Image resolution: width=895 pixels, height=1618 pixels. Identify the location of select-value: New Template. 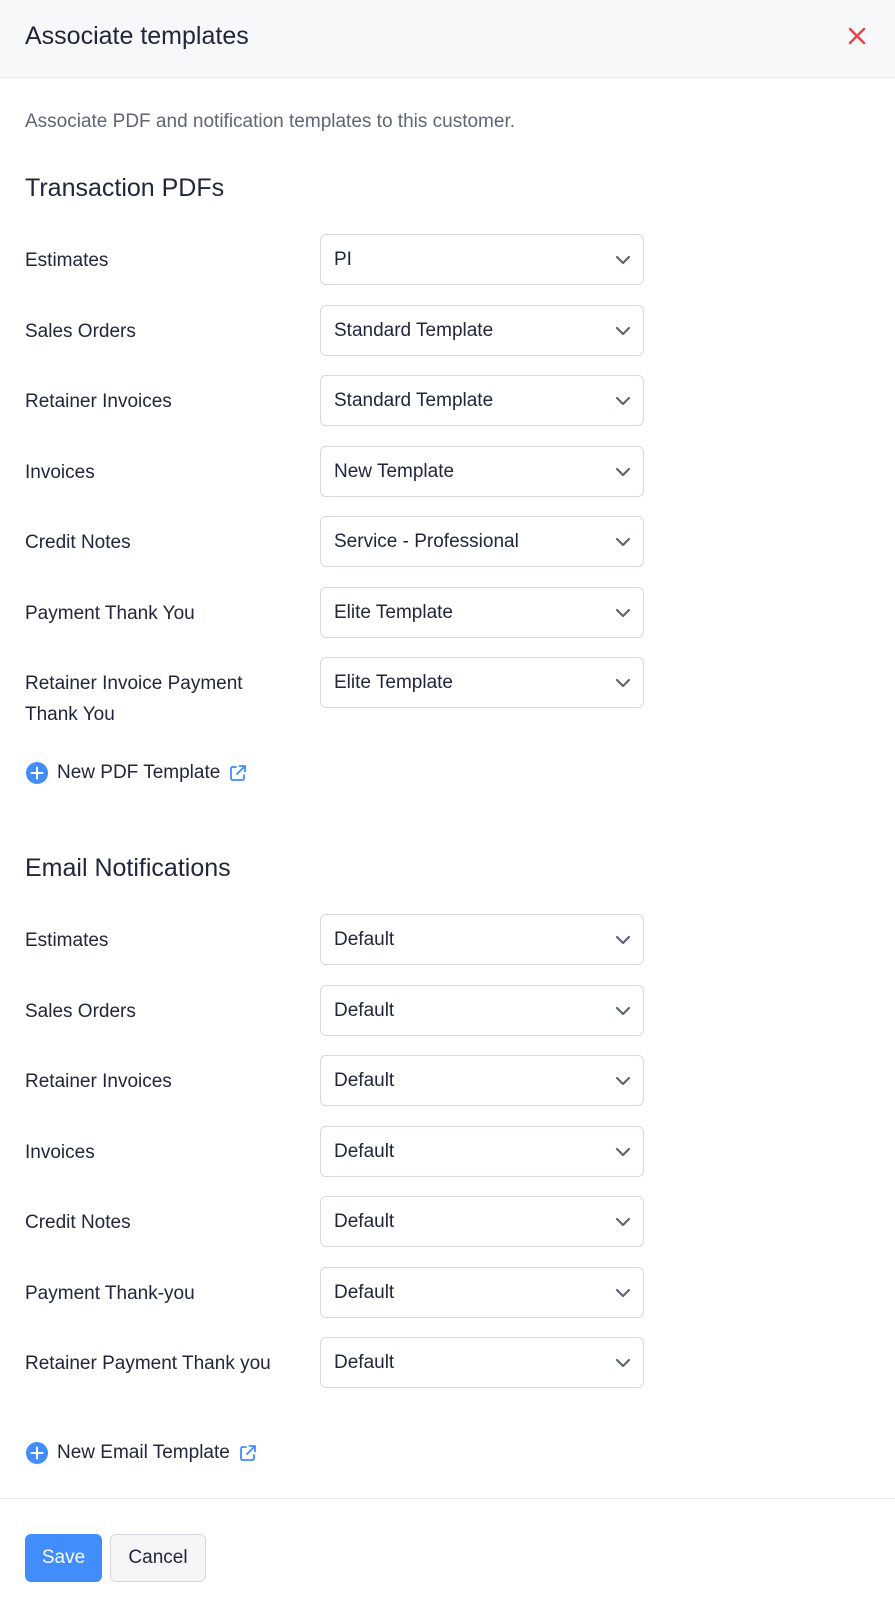
(394, 471).